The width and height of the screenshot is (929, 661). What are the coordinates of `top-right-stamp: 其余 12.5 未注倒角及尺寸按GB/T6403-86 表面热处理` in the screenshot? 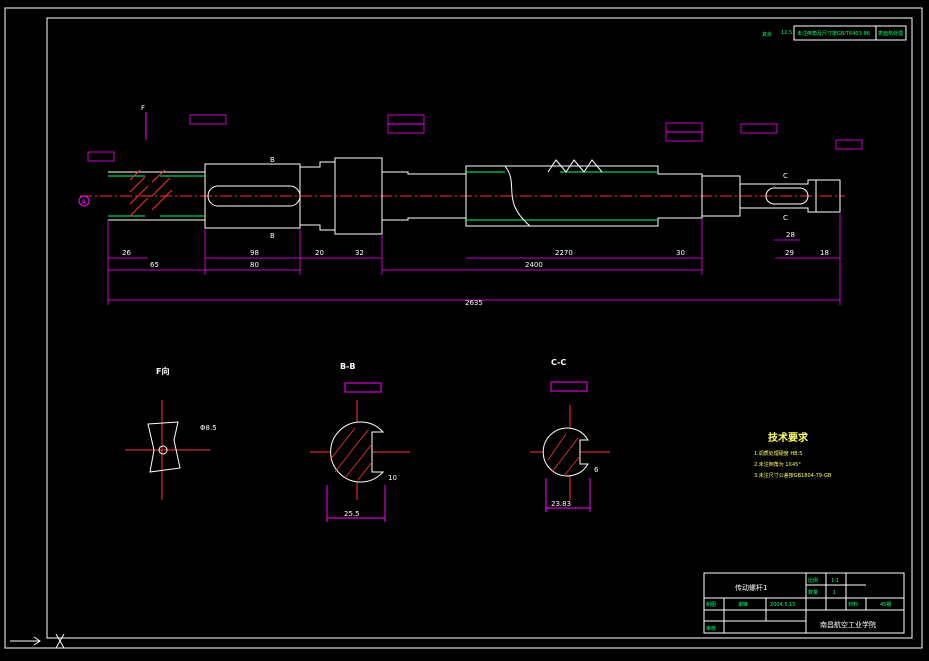 It's located at (834, 33).